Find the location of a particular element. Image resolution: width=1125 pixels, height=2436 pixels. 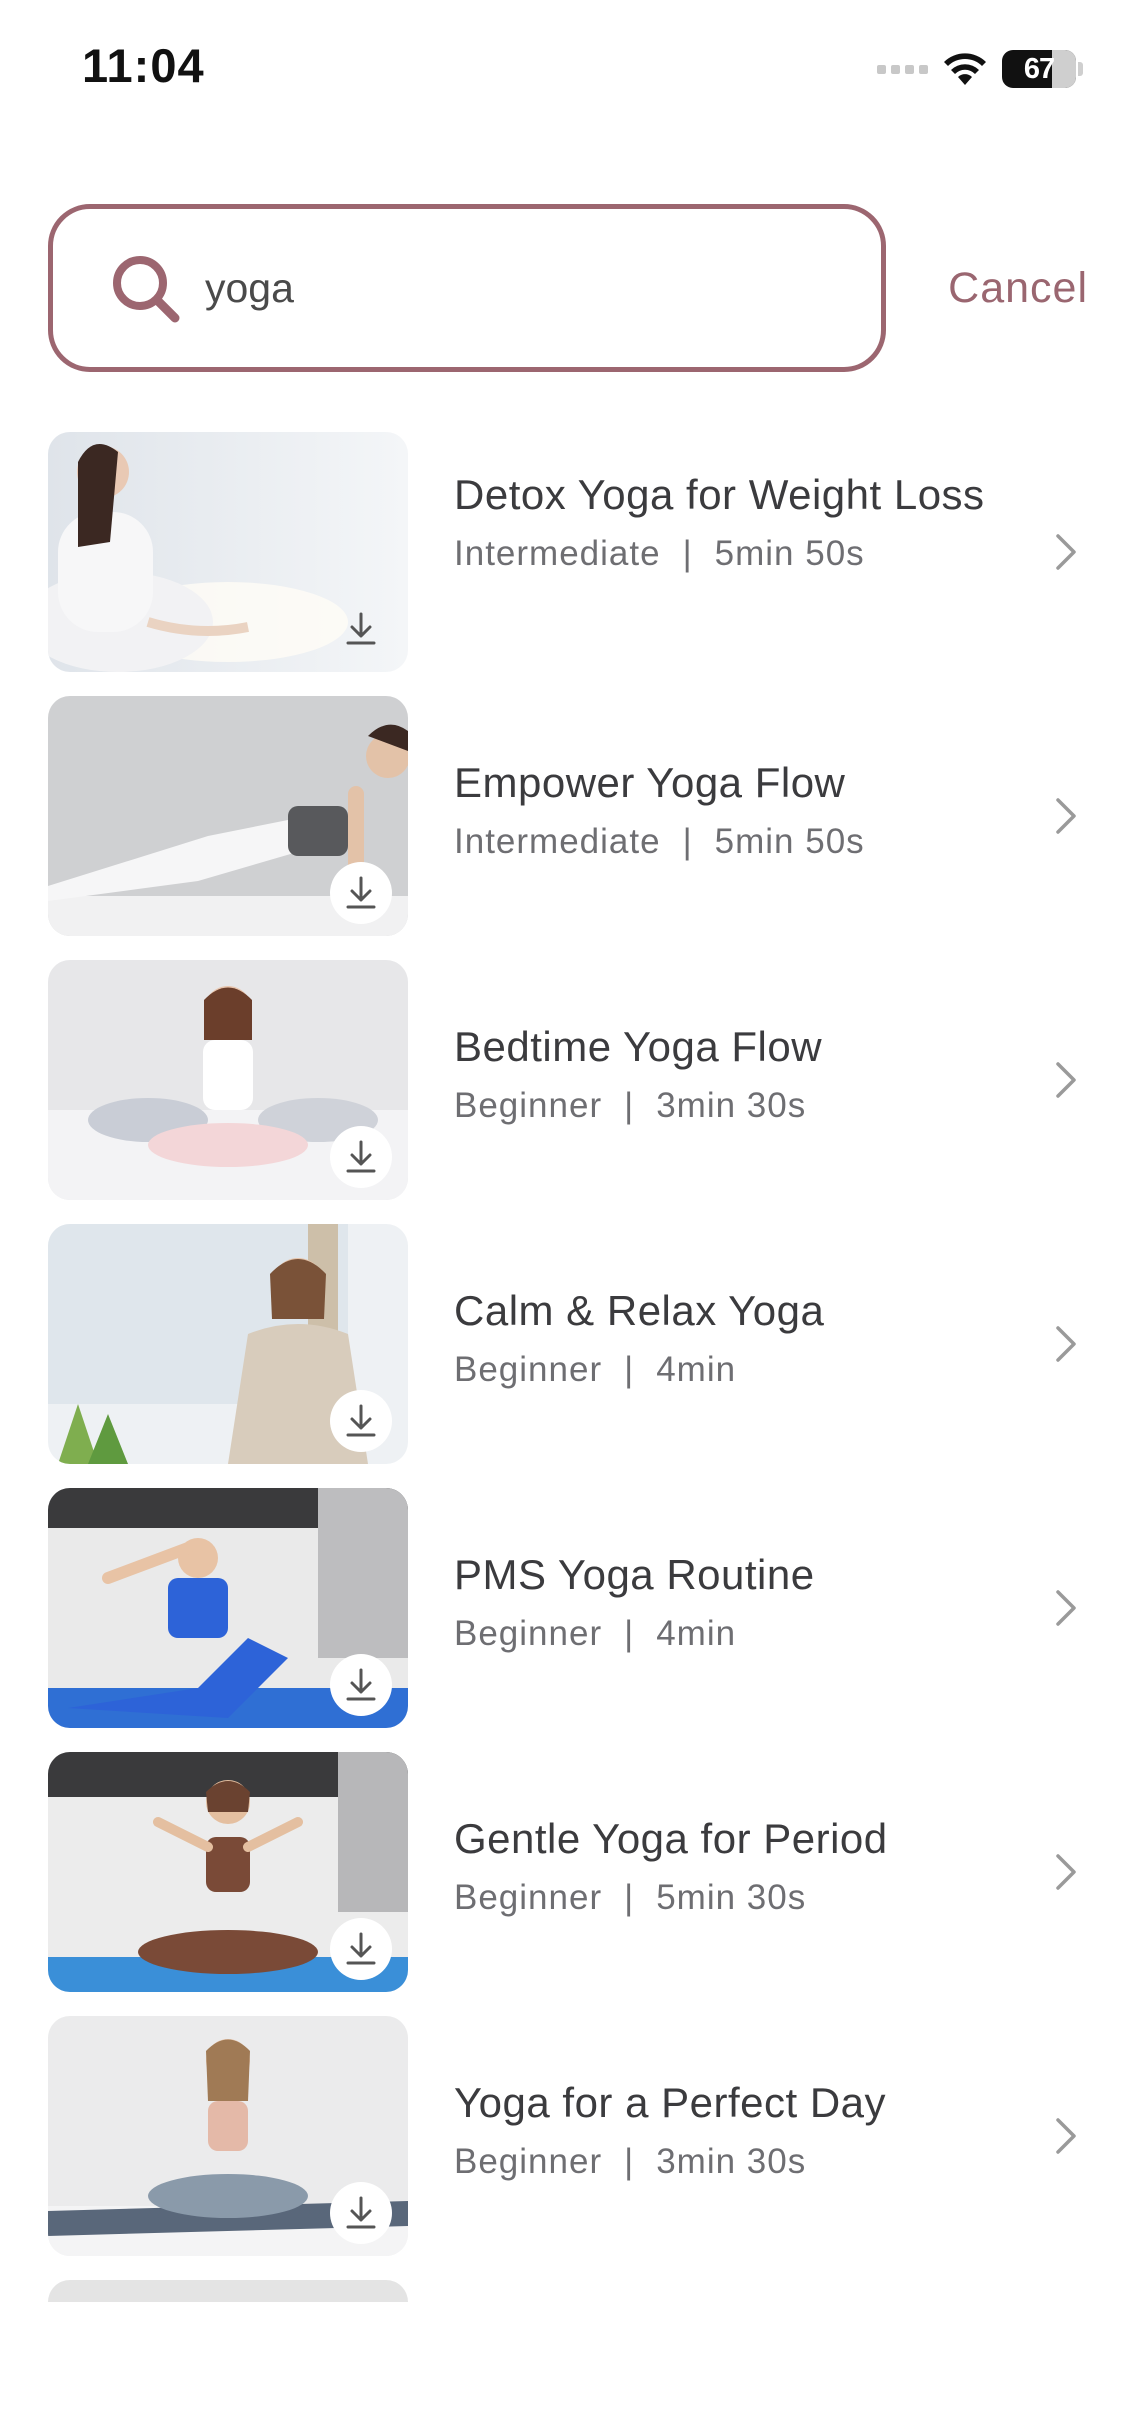

battery-icon: 67 is located at coordinates (1039, 69).